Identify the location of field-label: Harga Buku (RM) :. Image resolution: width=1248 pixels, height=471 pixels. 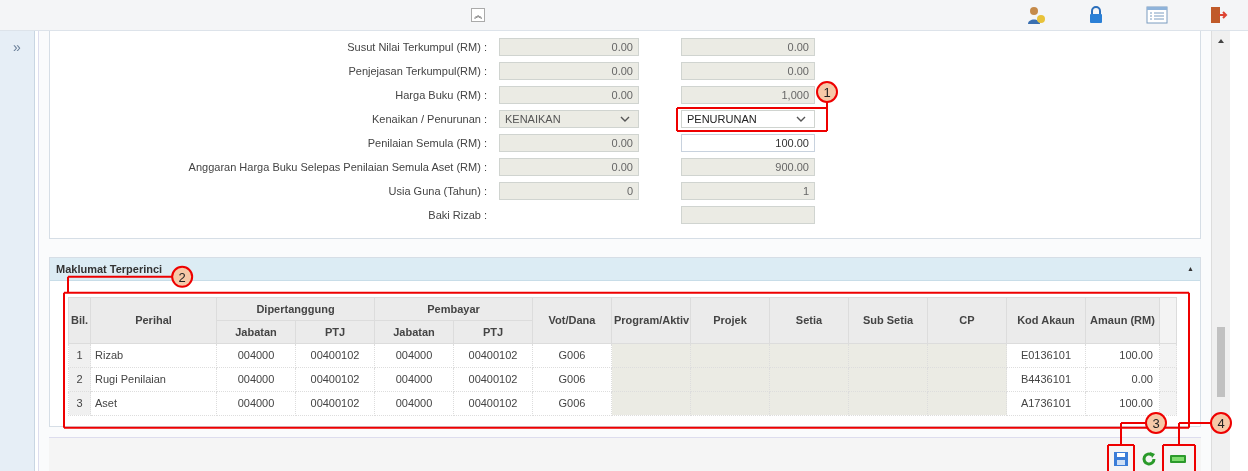
(441, 95).